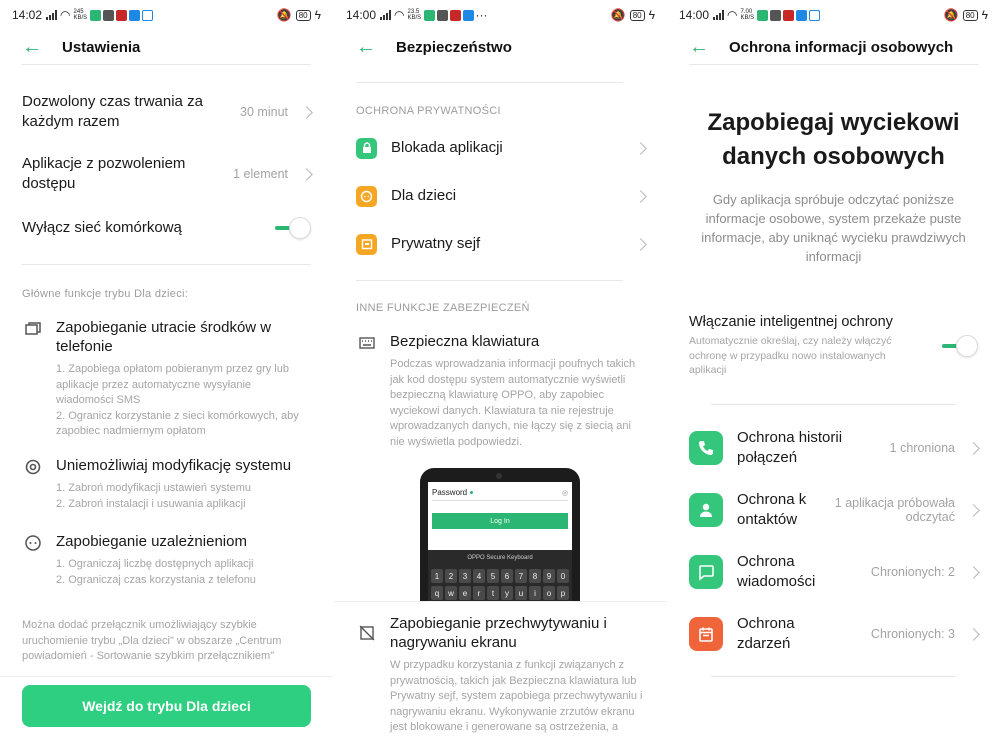 The image size is (1000, 741). Describe the element at coordinates (507, 593) in the screenshot. I see `keyboard-key: y` at that location.